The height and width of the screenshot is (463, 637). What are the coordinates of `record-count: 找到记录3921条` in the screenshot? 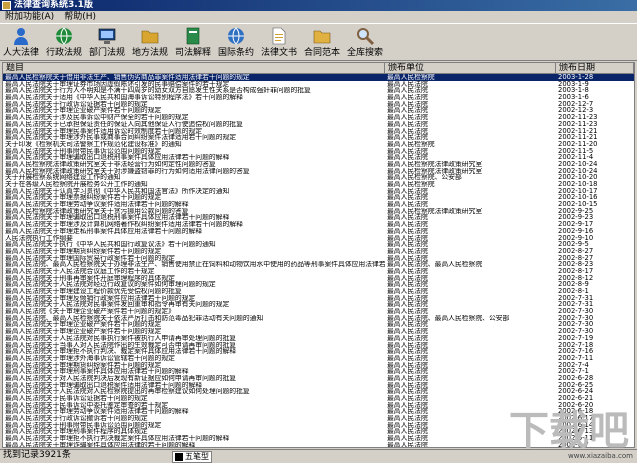 It's located at (37, 455).